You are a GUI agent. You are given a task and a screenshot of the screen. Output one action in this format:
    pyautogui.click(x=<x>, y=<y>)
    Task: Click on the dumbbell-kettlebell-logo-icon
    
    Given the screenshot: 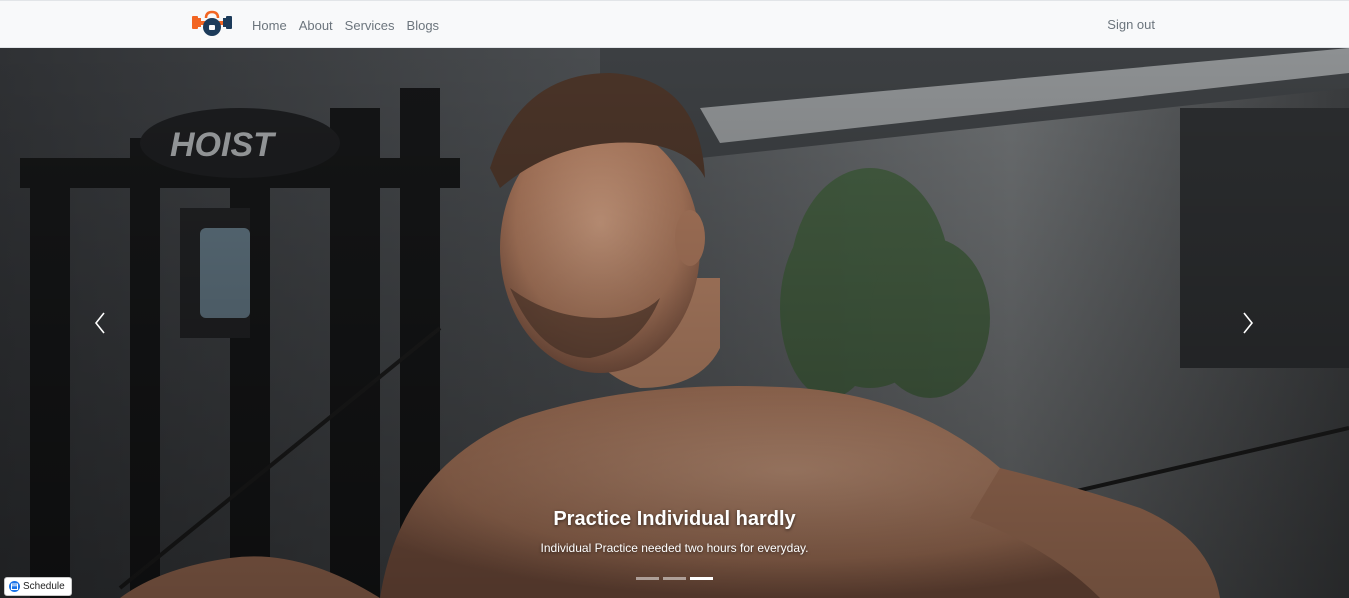 What is the action you would take?
    pyautogui.click(x=212, y=25)
    